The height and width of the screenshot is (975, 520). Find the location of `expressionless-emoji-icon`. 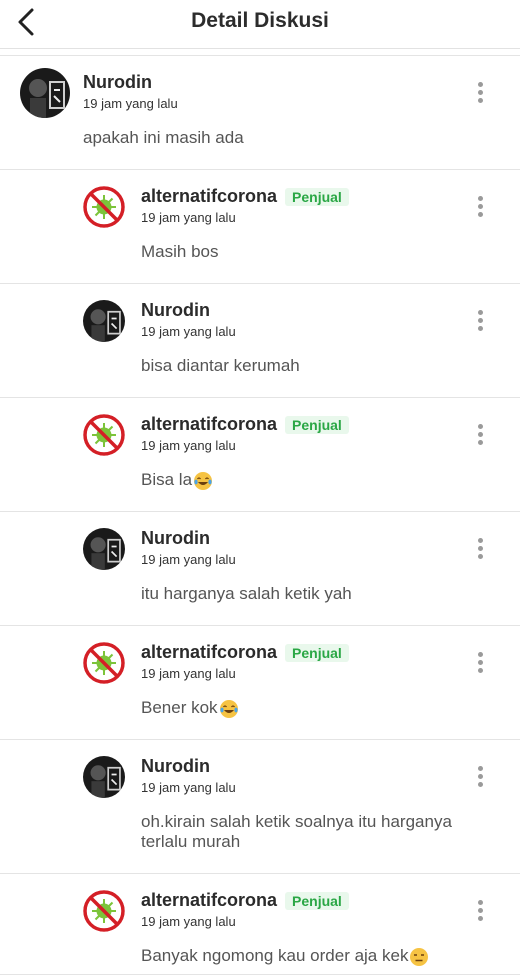

expressionless-emoji-icon is located at coordinates (419, 956).